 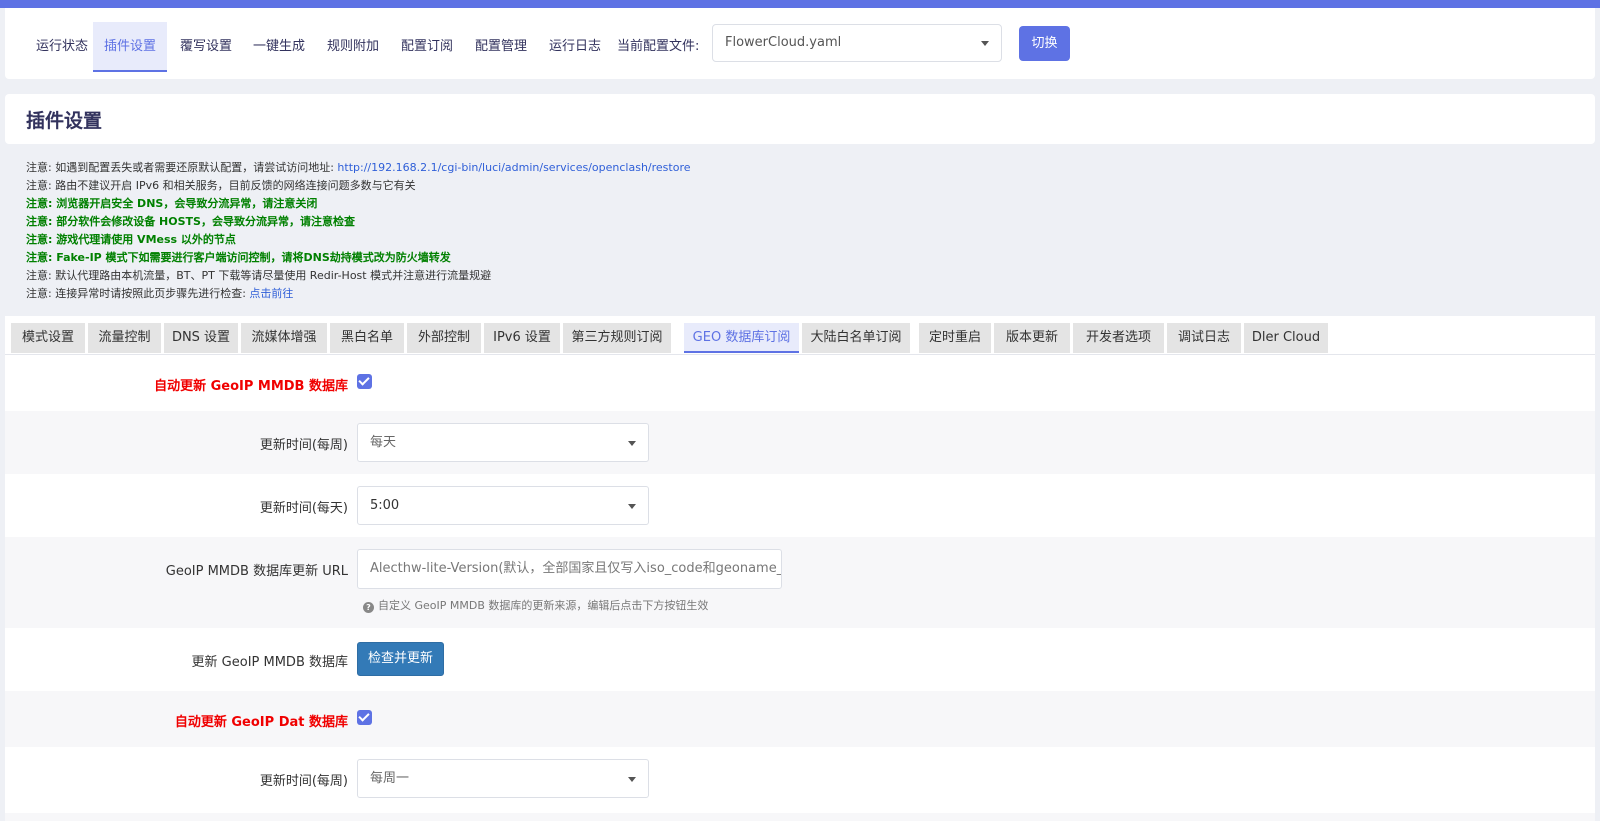 I want to click on tab-dler-cloud: Dler Cloud, so click(x=1286, y=338).